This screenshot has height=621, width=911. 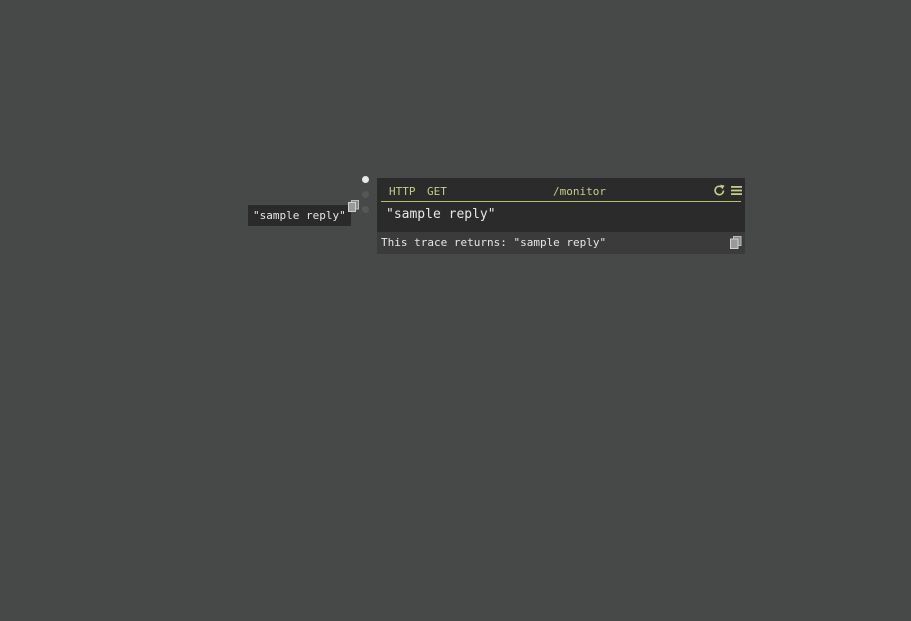 I want to click on trace-summary: This trace returns: "sample reply", so click(x=494, y=242).